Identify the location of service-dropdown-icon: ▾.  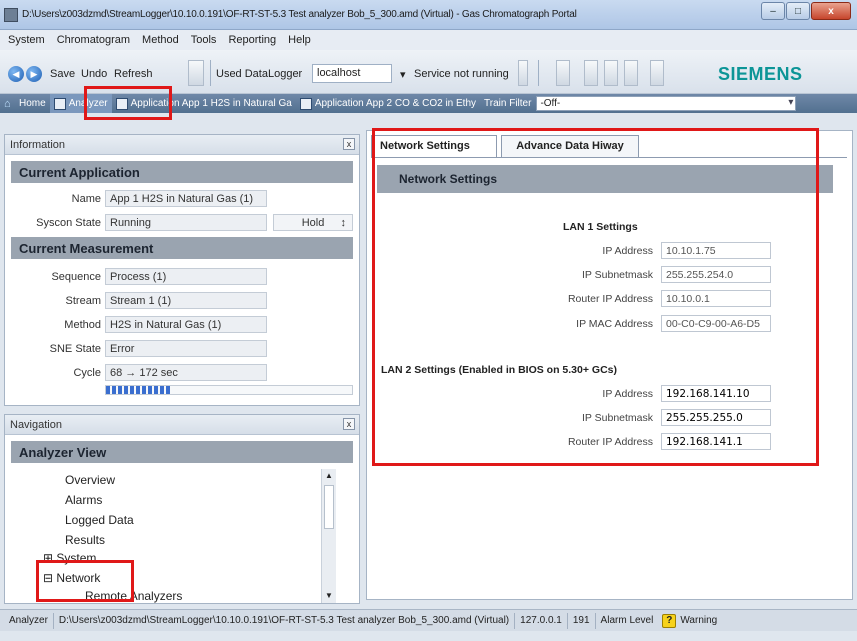
(403, 74).